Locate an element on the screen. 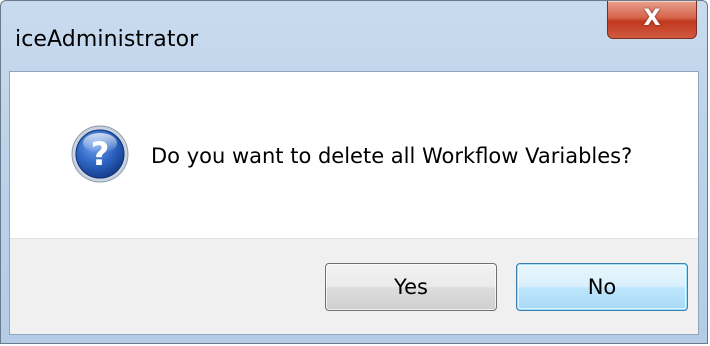 The width and height of the screenshot is (710, 346). close-icon: X is located at coordinates (652, 18).